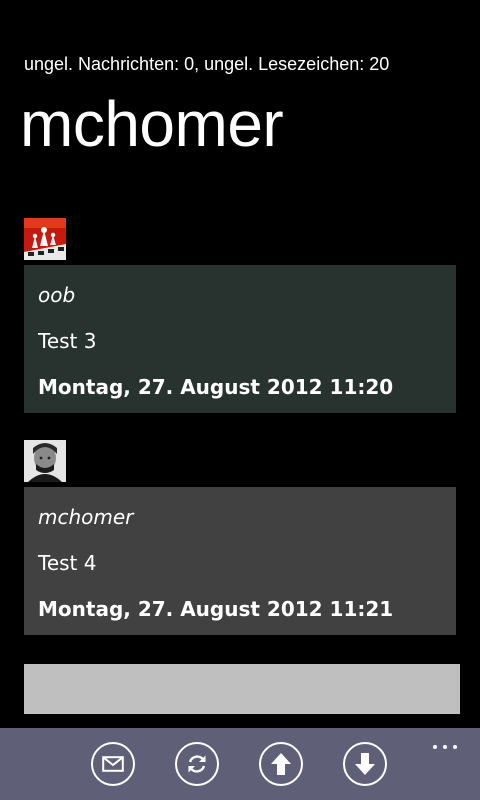 The height and width of the screenshot is (800, 480). What do you see at coordinates (445, 747) in the screenshot?
I see `ellipsis-icon` at bounding box center [445, 747].